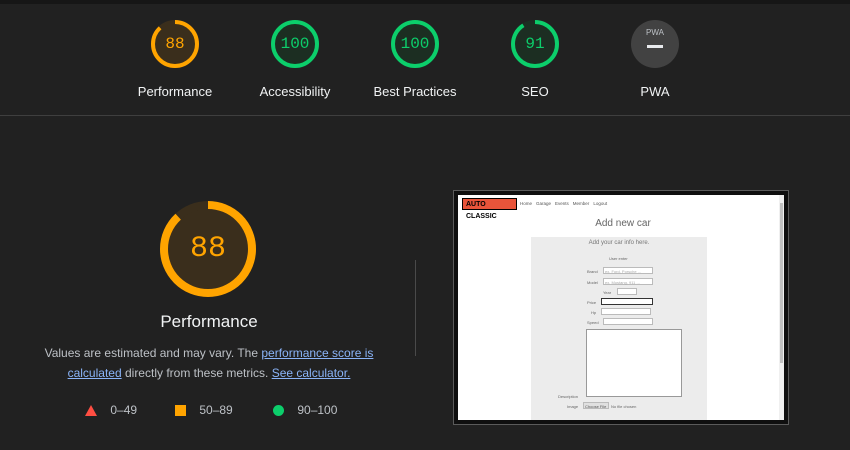 The width and height of the screenshot is (850, 450). I want to click on legend-fail-range: 0–49, so click(124, 410).